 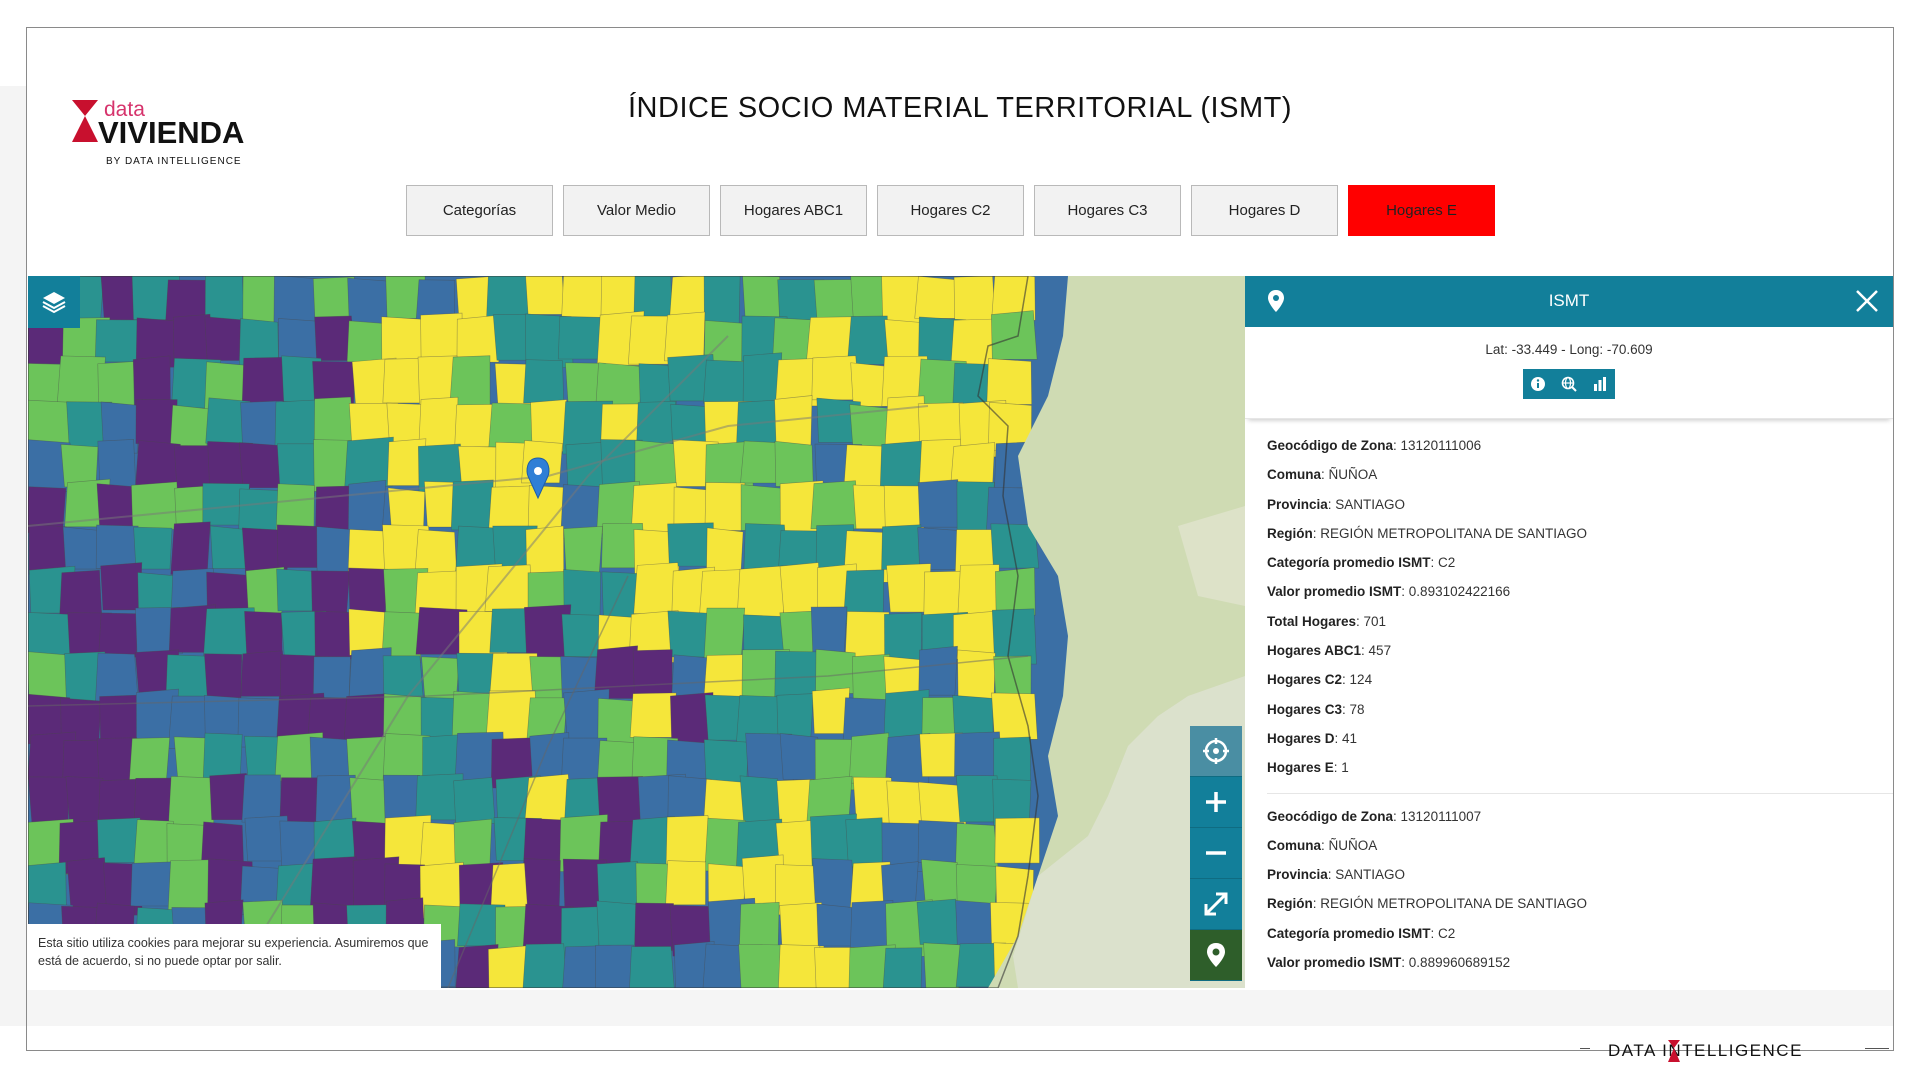 I want to click on tab-hogares-c2: Hogares C2, so click(x=950, y=210).